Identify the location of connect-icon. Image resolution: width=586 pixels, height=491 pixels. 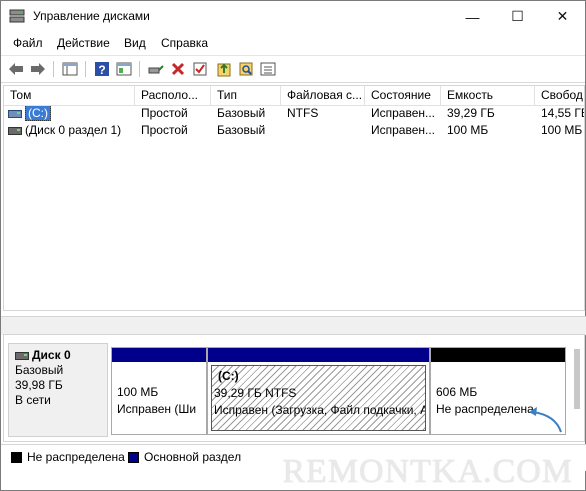
(156, 69).